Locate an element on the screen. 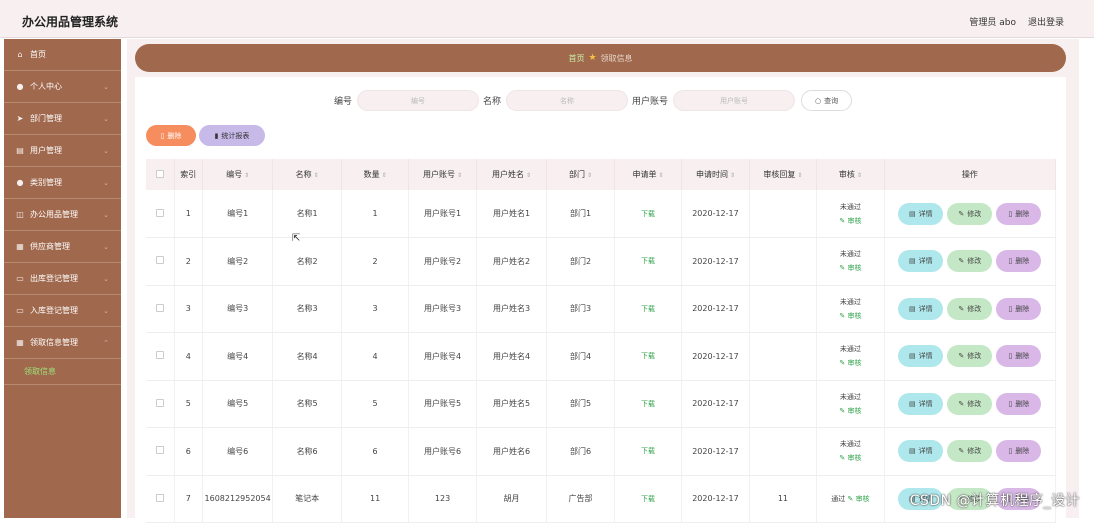 The image size is (1094, 523). search-input-account: 用户账号 is located at coordinates (734, 100).